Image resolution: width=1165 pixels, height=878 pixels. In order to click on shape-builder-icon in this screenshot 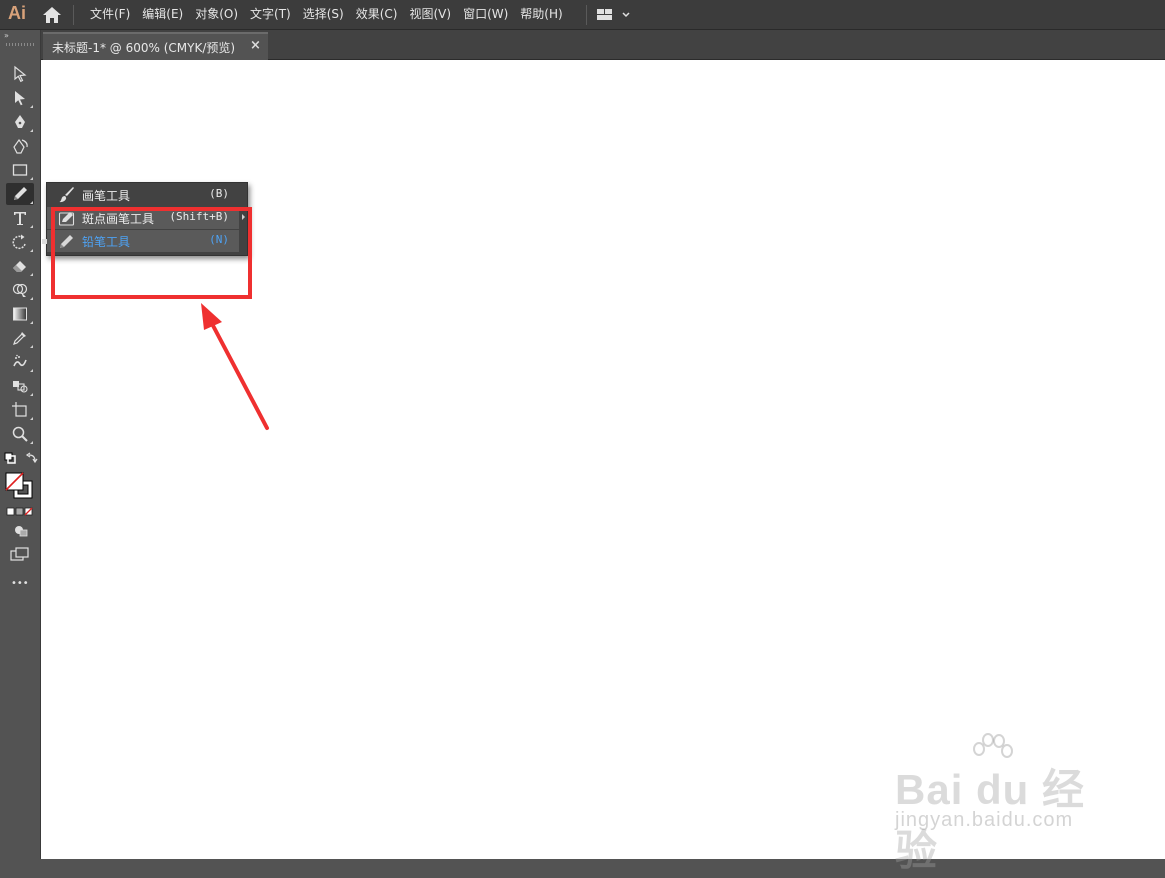, I will do `click(20, 290)`.